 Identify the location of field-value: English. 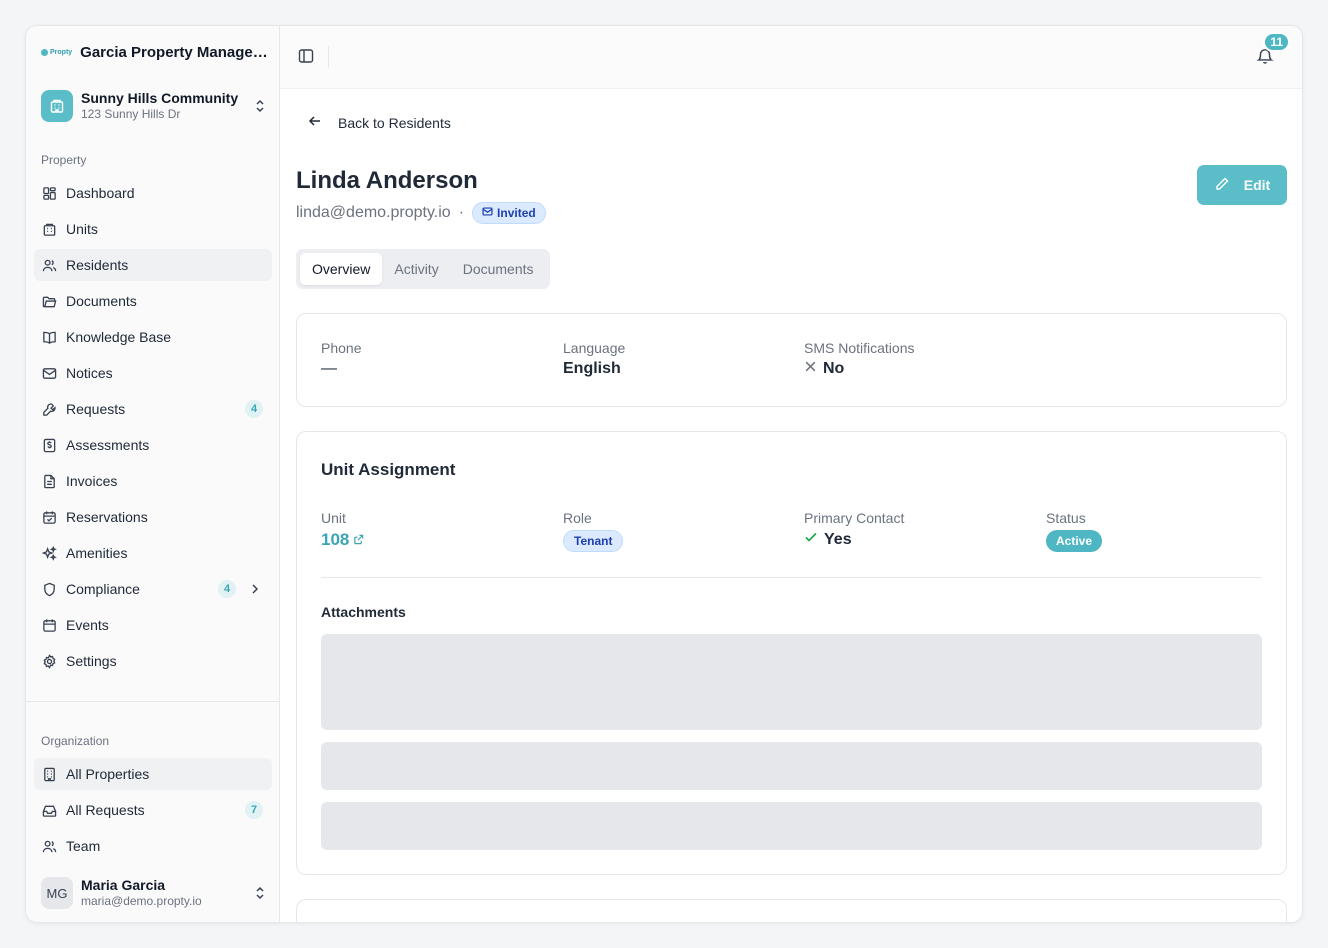
(592, 368).